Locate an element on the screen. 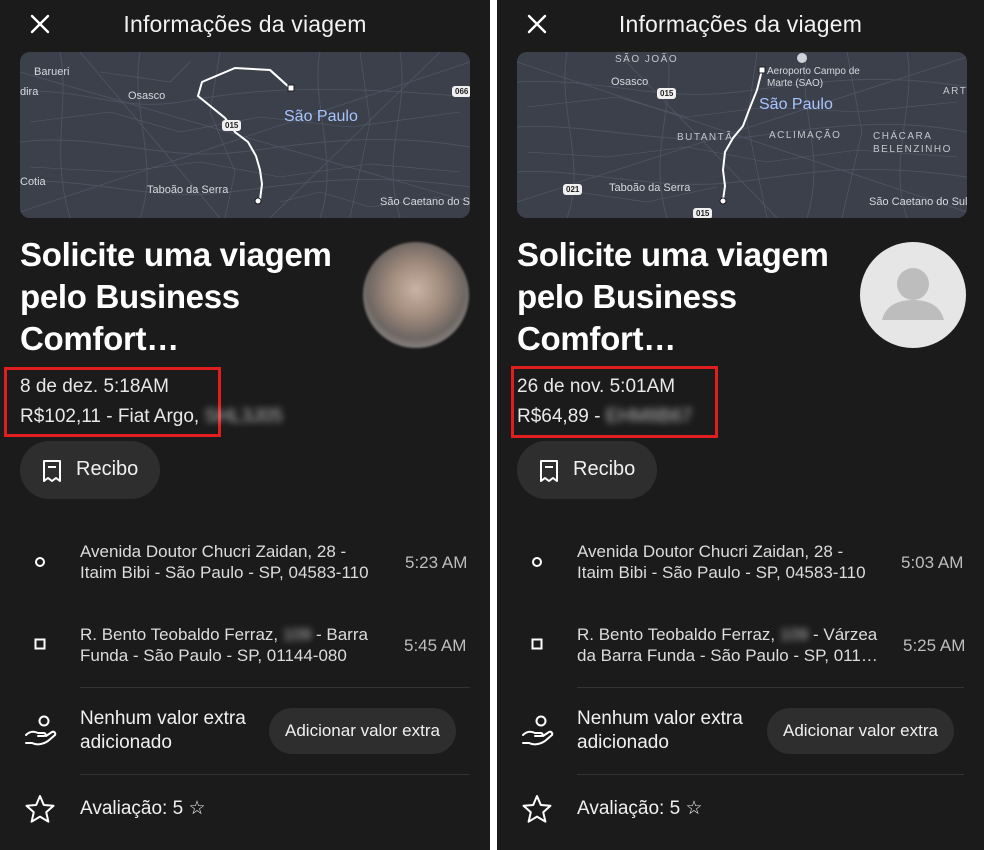 The image size is (984, 850). map-label: ACLIMAÇÃO is located at coordinates (805, 135).